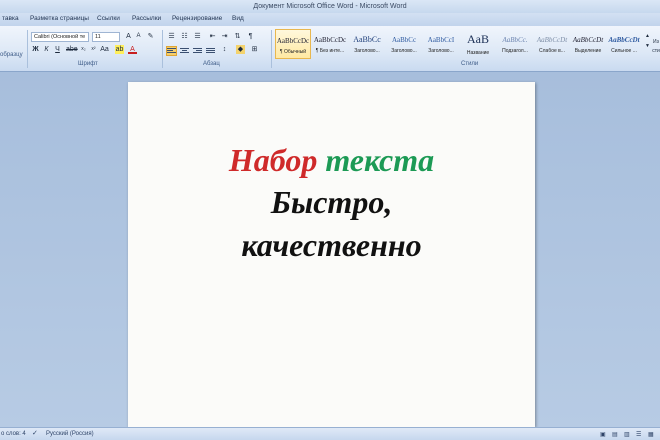 This screenshot has width=660, height=440. What do you see at coordinates (184, 36) in the screenshot?
I see `numbering-icon: ☷` at bounding box center [184, 36].